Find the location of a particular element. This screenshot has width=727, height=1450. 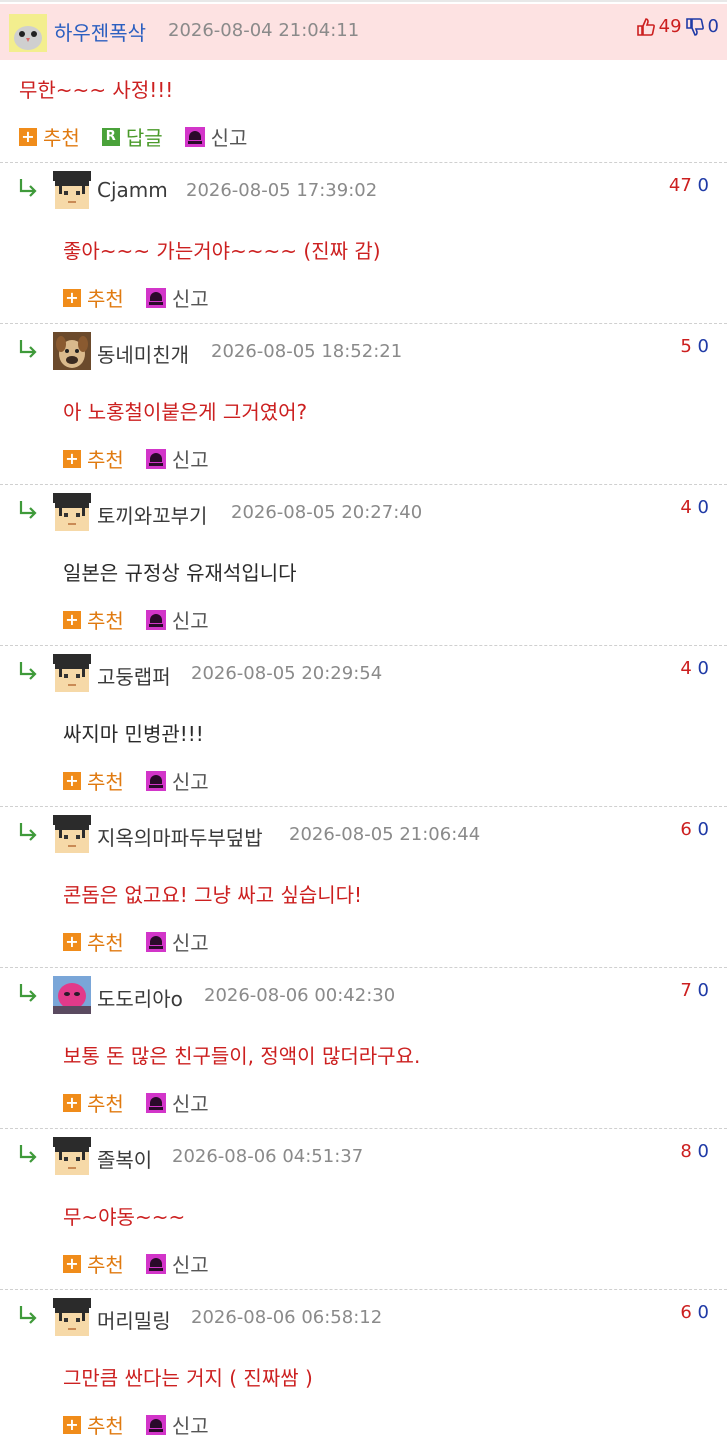

comment-text: 일본은 규정상 유재석입니다 is located at coordinates (180, 573).